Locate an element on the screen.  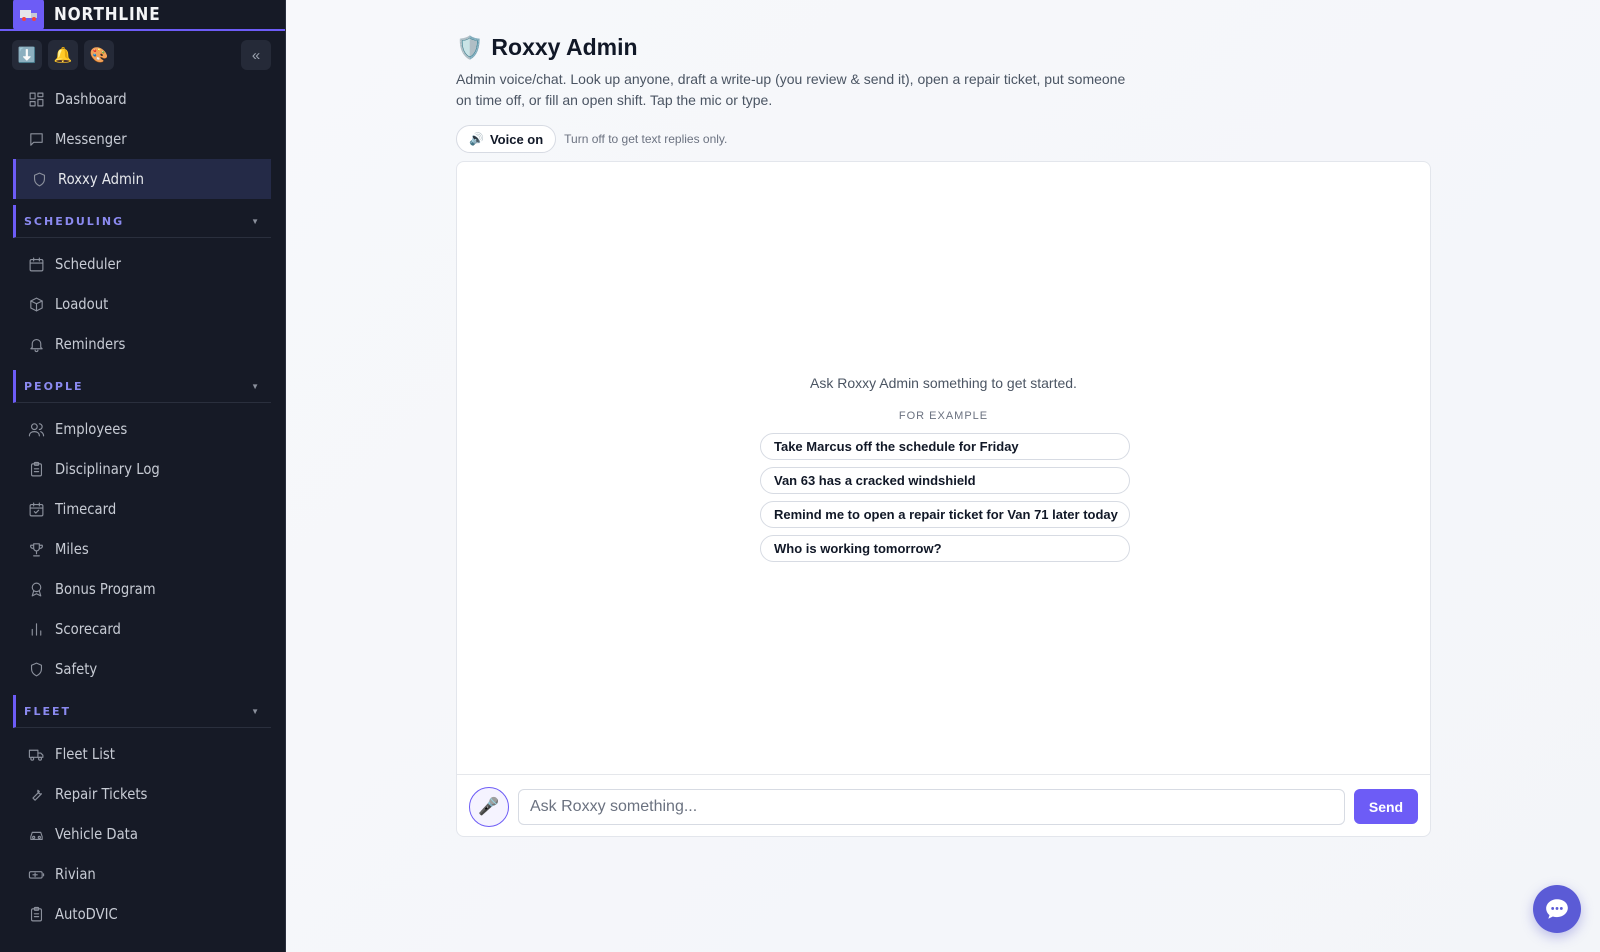
sidebar-item-label: Vehicle Data is located at coordinates (96, 834).